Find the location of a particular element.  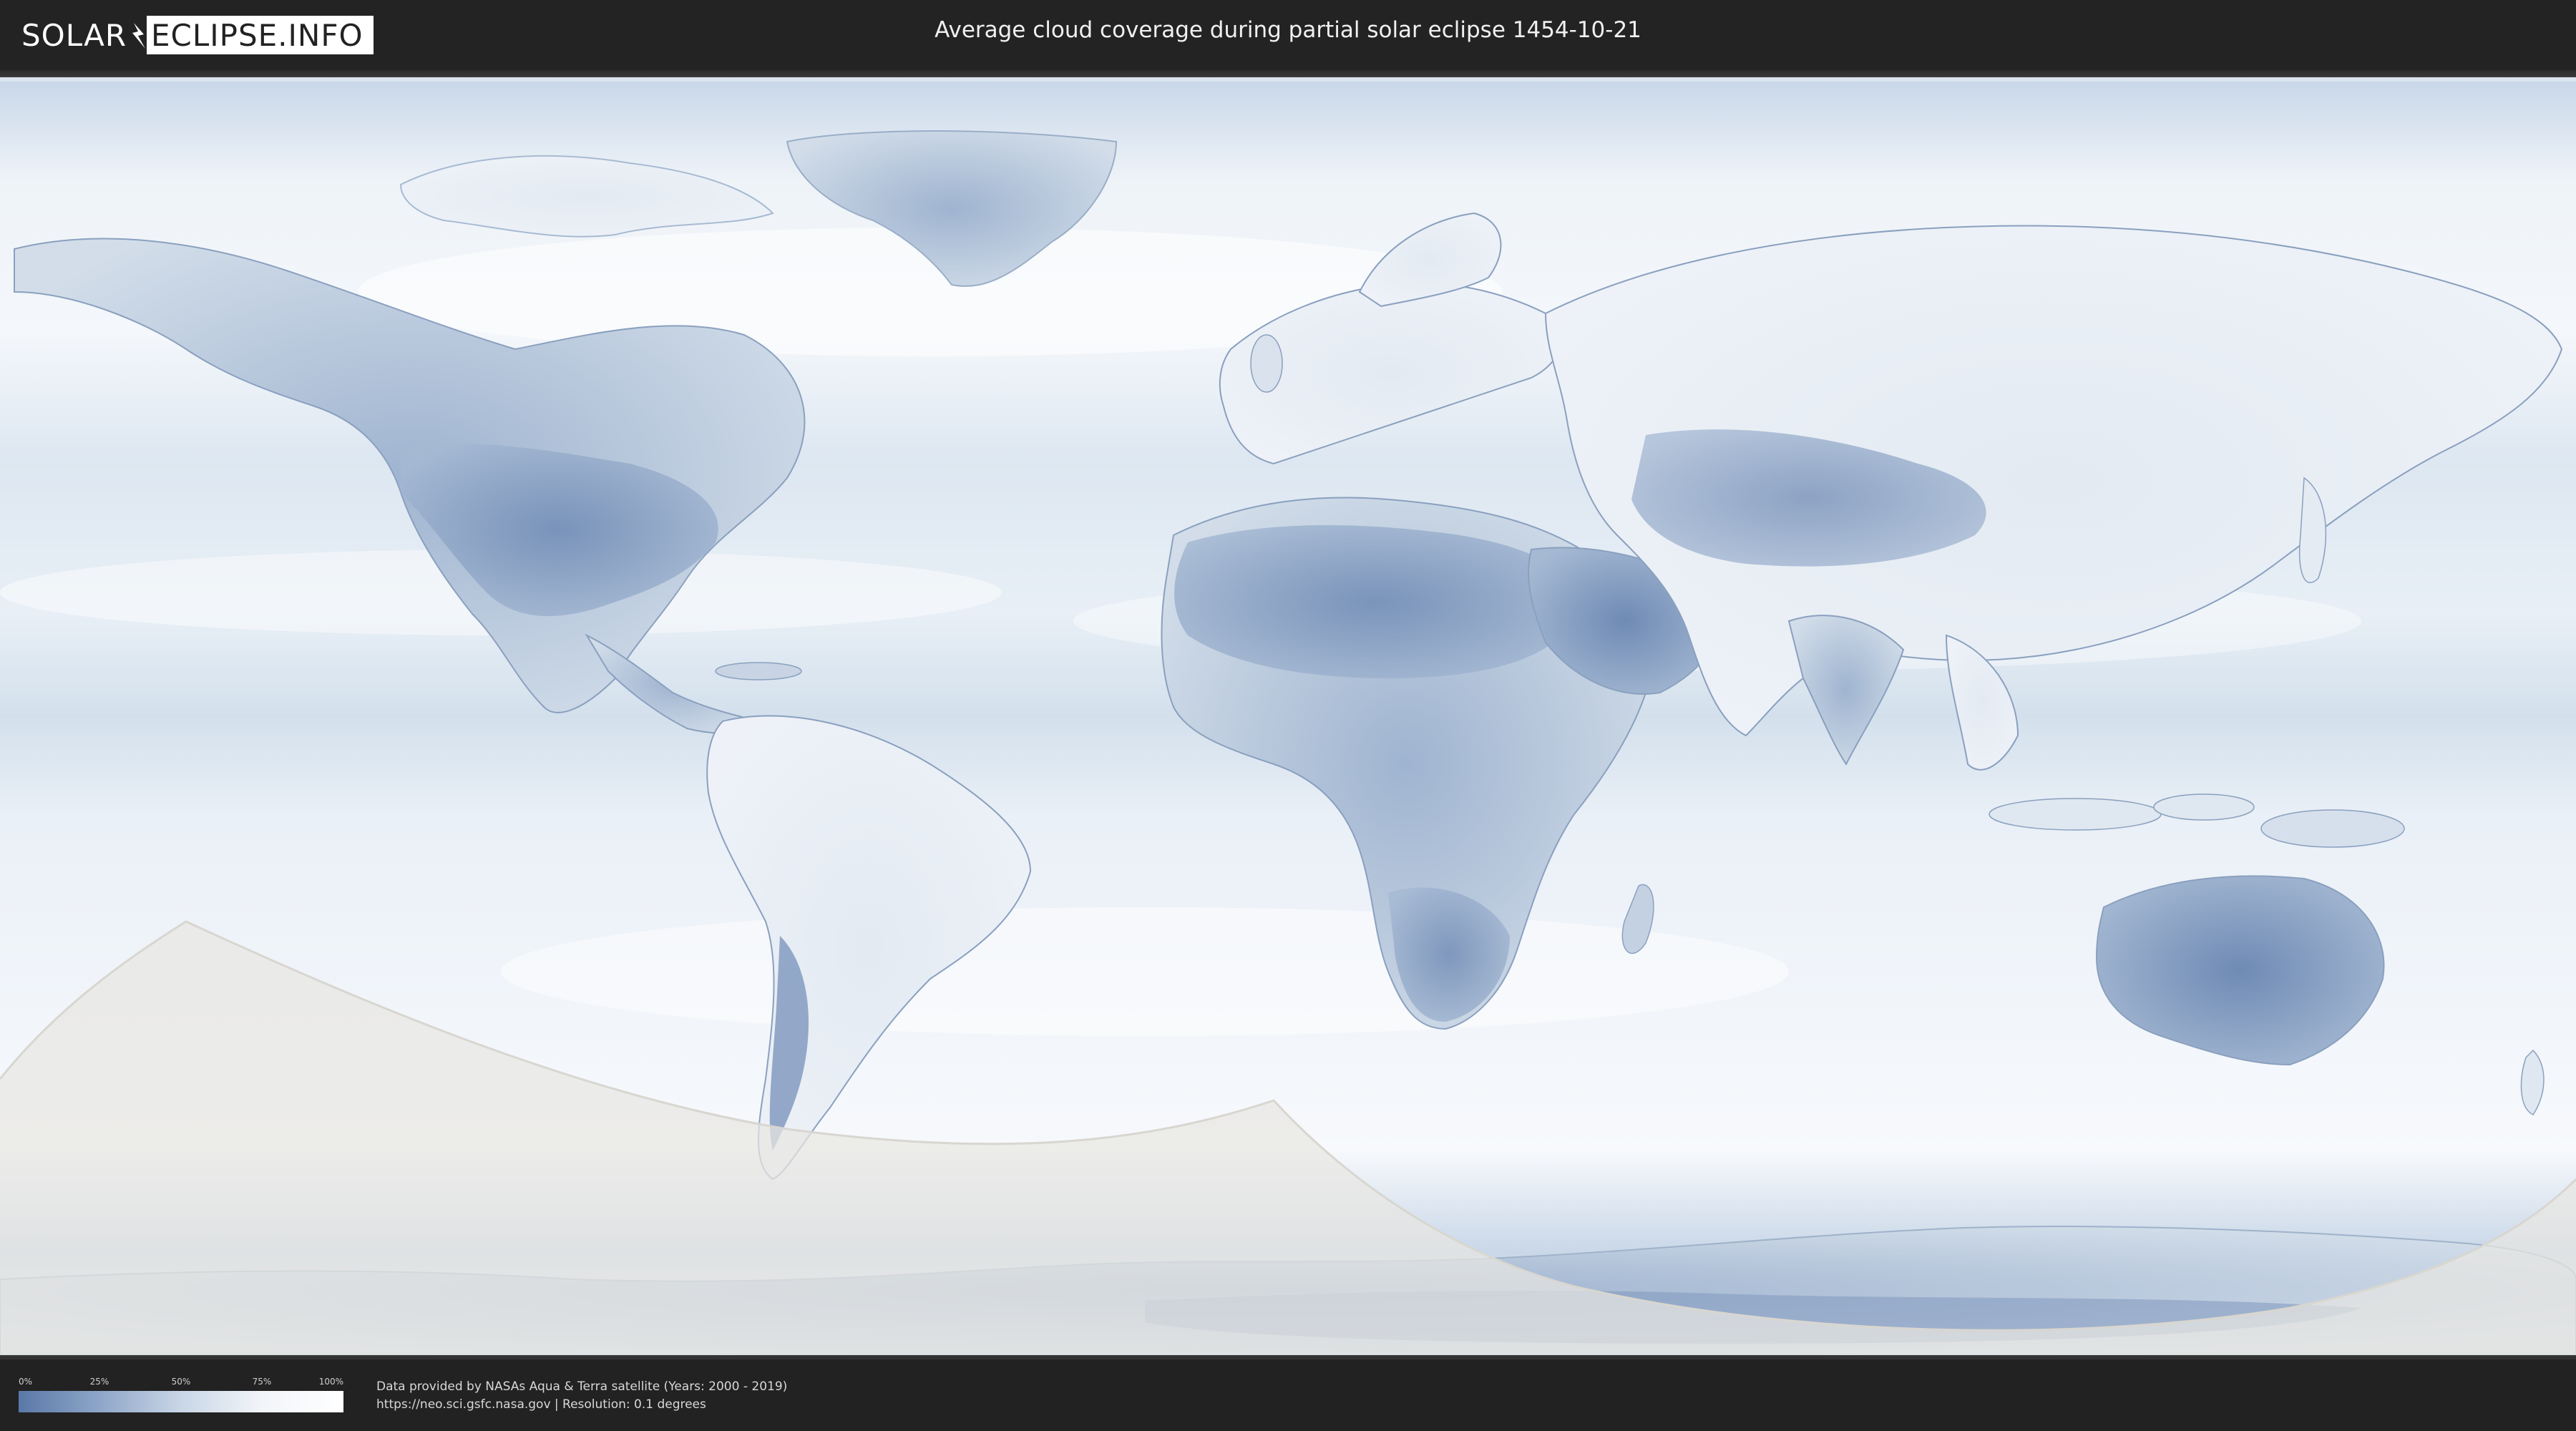

legend-color-bar is located at coordinates (181, 1402).